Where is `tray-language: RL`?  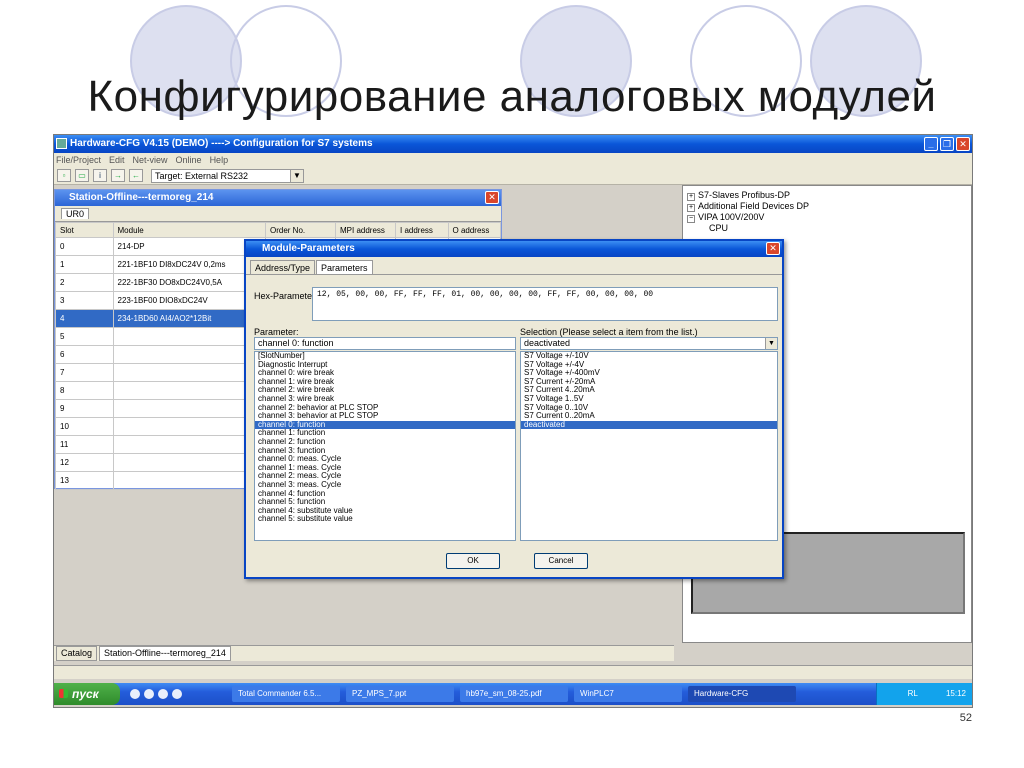 tray-language: RL is located at coordinates (913, 693).